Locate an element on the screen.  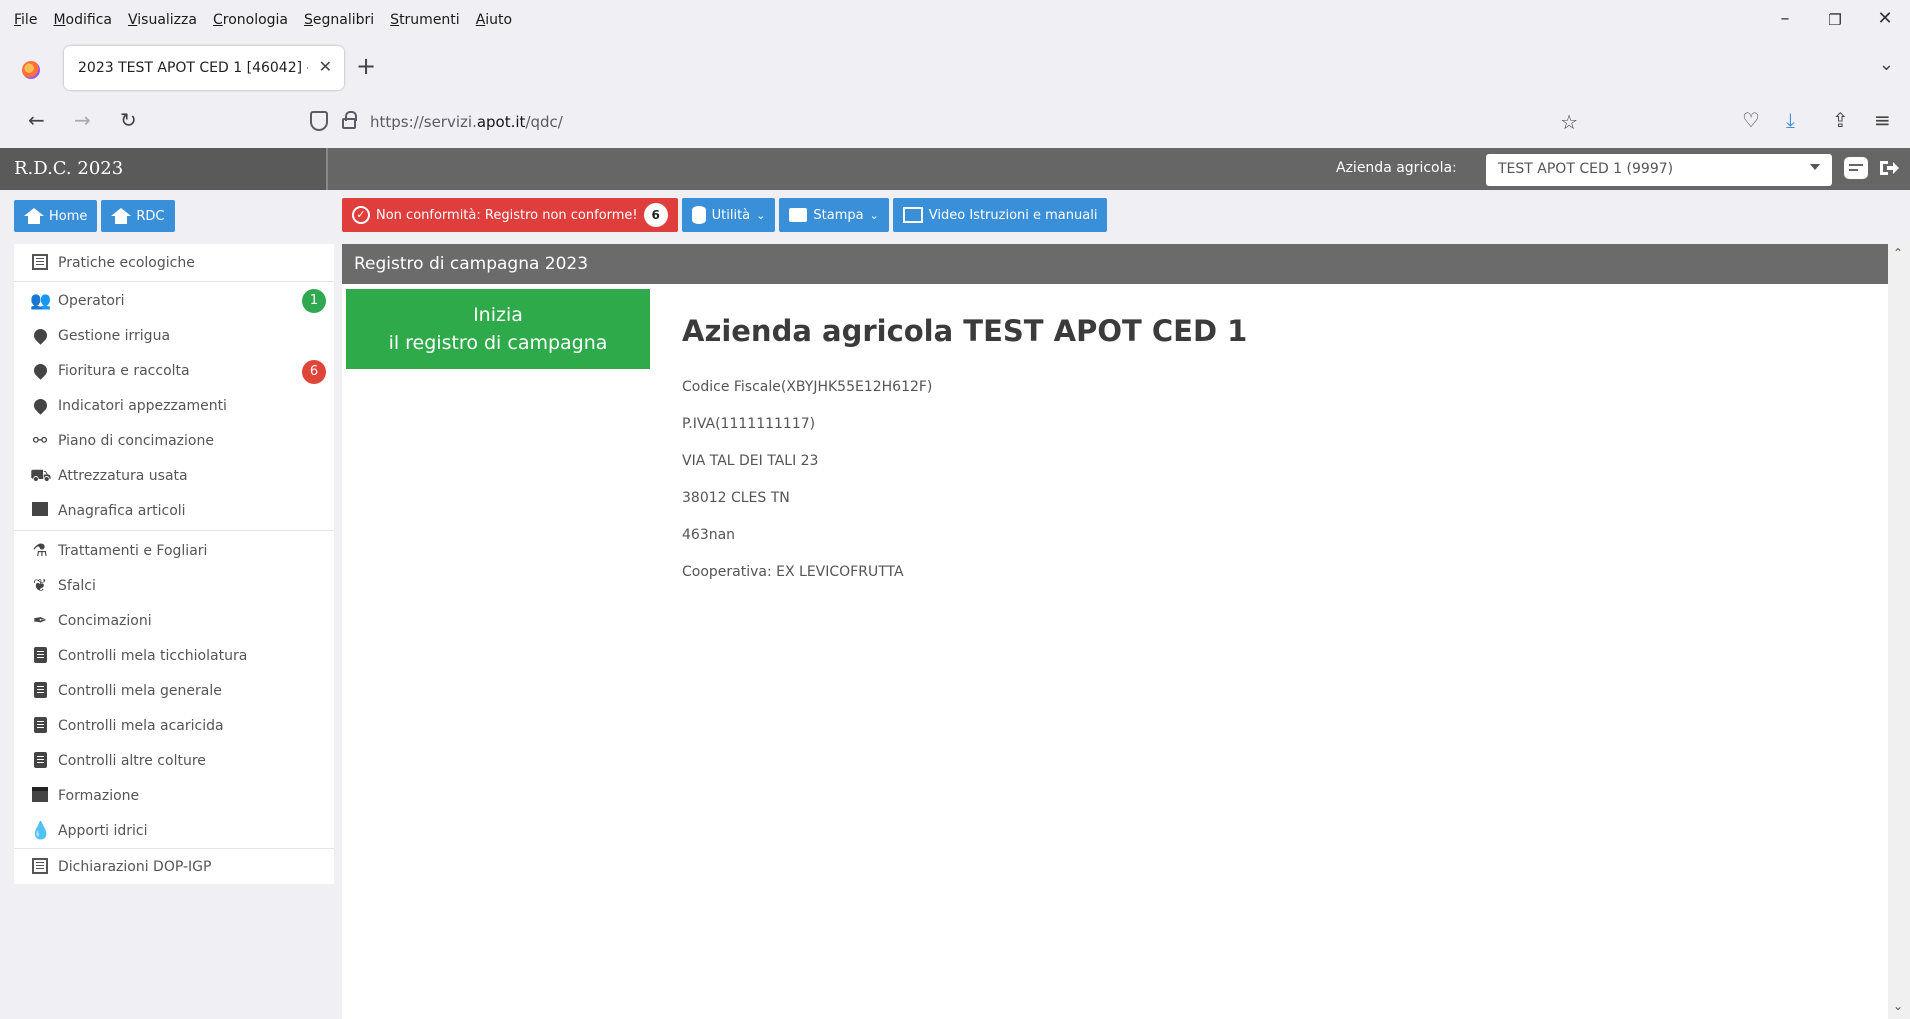
lock-icon is located at coordinates (349, 120).